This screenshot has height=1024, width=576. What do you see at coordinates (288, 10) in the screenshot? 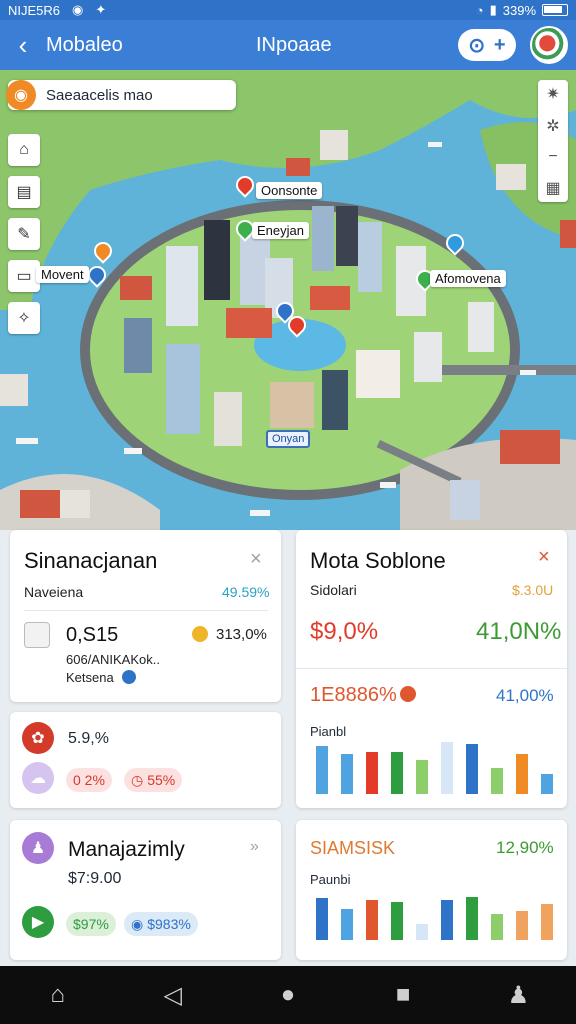
I see `status-bar: NIJE5R6 ◉ ✦ ◔ ▮ 339%` at bounding box center [288, 10].